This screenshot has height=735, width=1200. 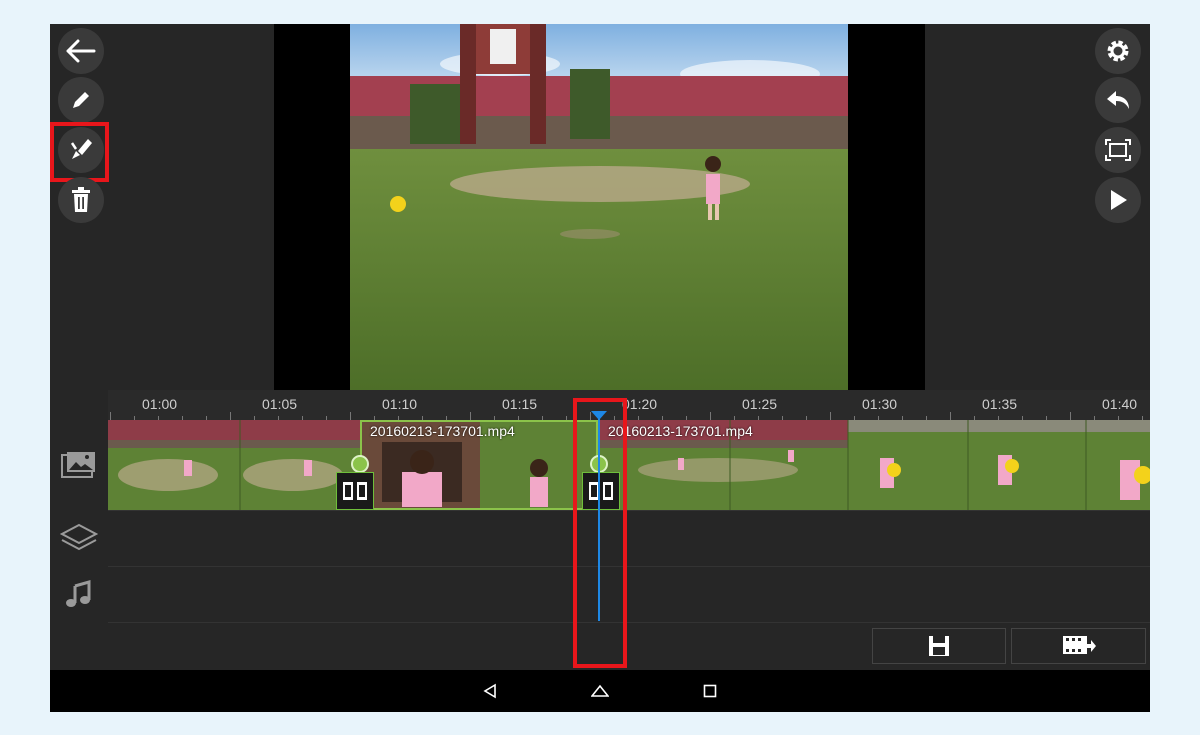 I want to click on triangle-back-icon, so click(x=489, y=691).